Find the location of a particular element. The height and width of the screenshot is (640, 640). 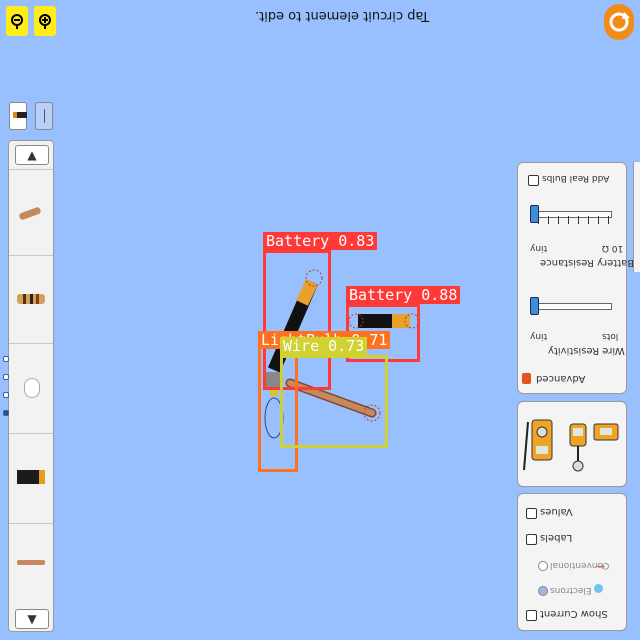

refresh-button is located at coordinates (619, 22).